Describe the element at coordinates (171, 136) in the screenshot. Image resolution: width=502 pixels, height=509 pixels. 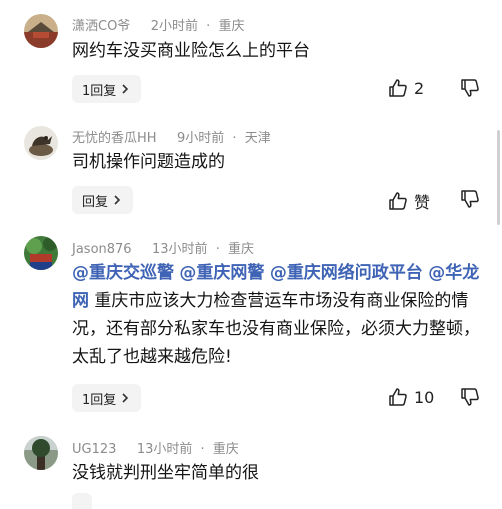
I see `comment-meta: 无忧的香瓜HH 9小时前 · 天津` at that location.